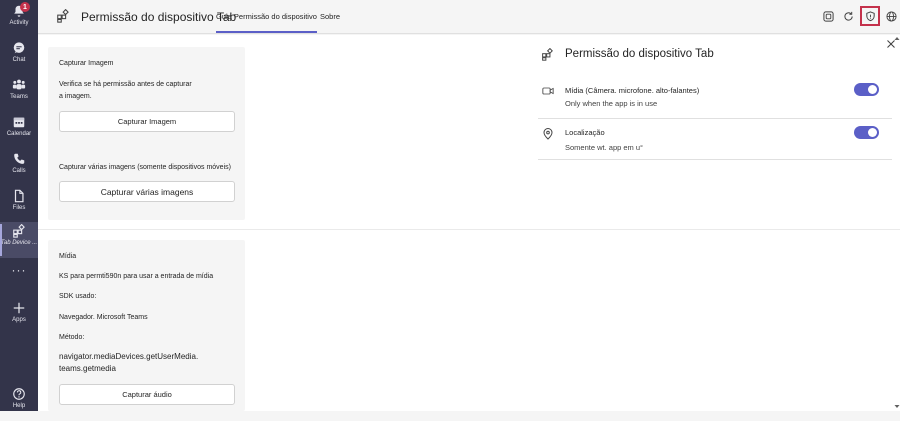  What do you see at coordinates (632, 90) in the screenshot?
I see `media-permission-title: Mídia (Câmera. microfone. alto-falantes)` at bounding box center [632, 90].